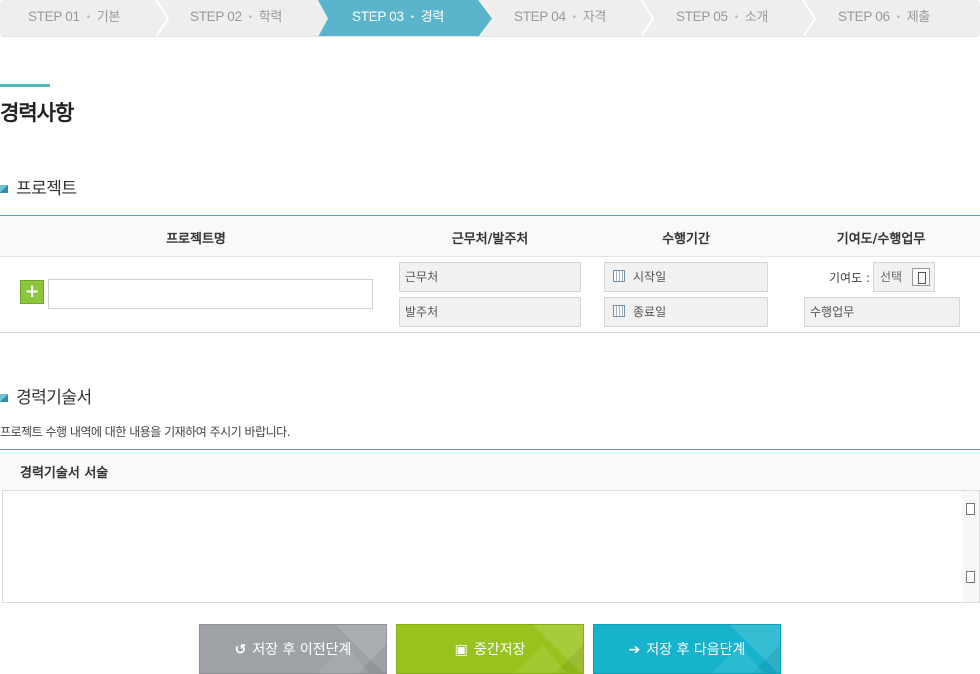 The height and width of the screenshot is (674, 980). What do you see at coordinates (145, 432) in the screenshot?
I see `career-description: 프로젝트 수행 내역에 대한 내용을 기재하여 주시기 바랍니다.` at bounding box center [145, 432].